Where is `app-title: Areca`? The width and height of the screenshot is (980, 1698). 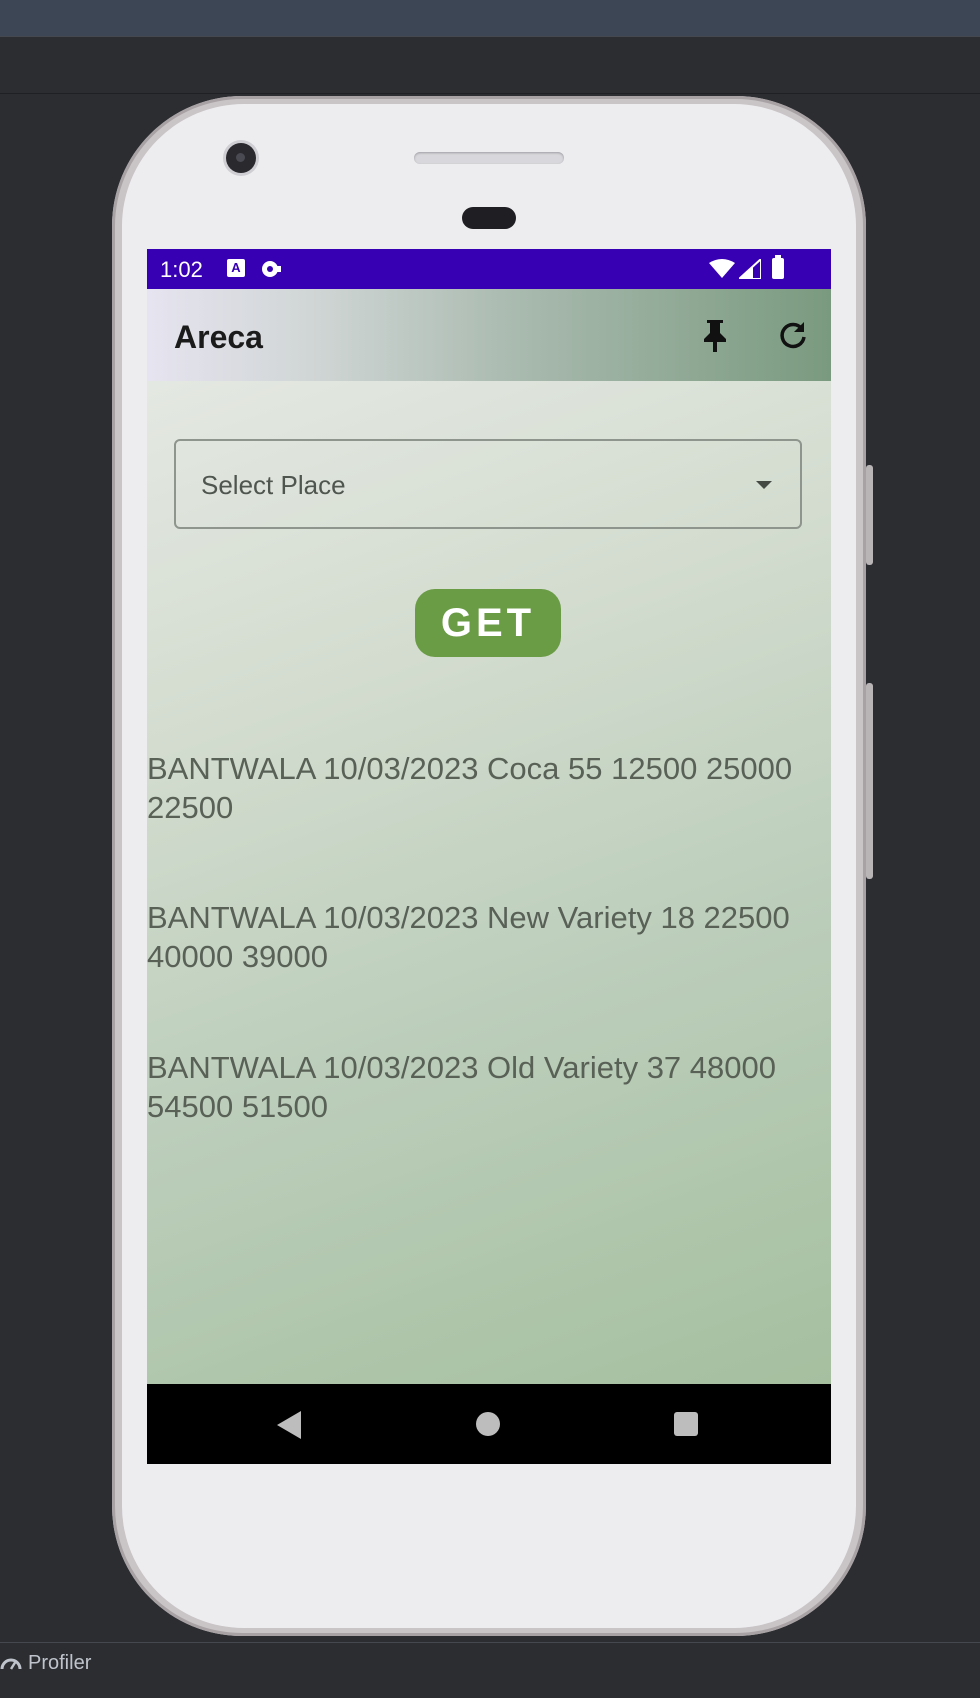 app-title: Areca is located at coordinates (218, 337).